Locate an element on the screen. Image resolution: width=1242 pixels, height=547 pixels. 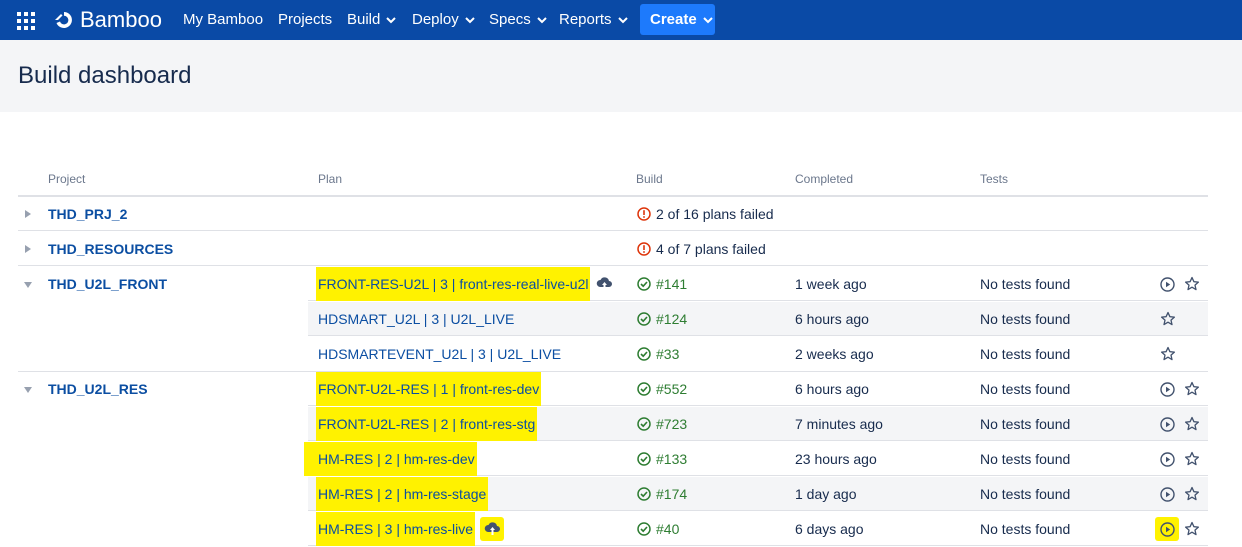
plan-name-link: FRONT-U2L-RES | 2 | front-res-stg is located at coordinates (427, 424).